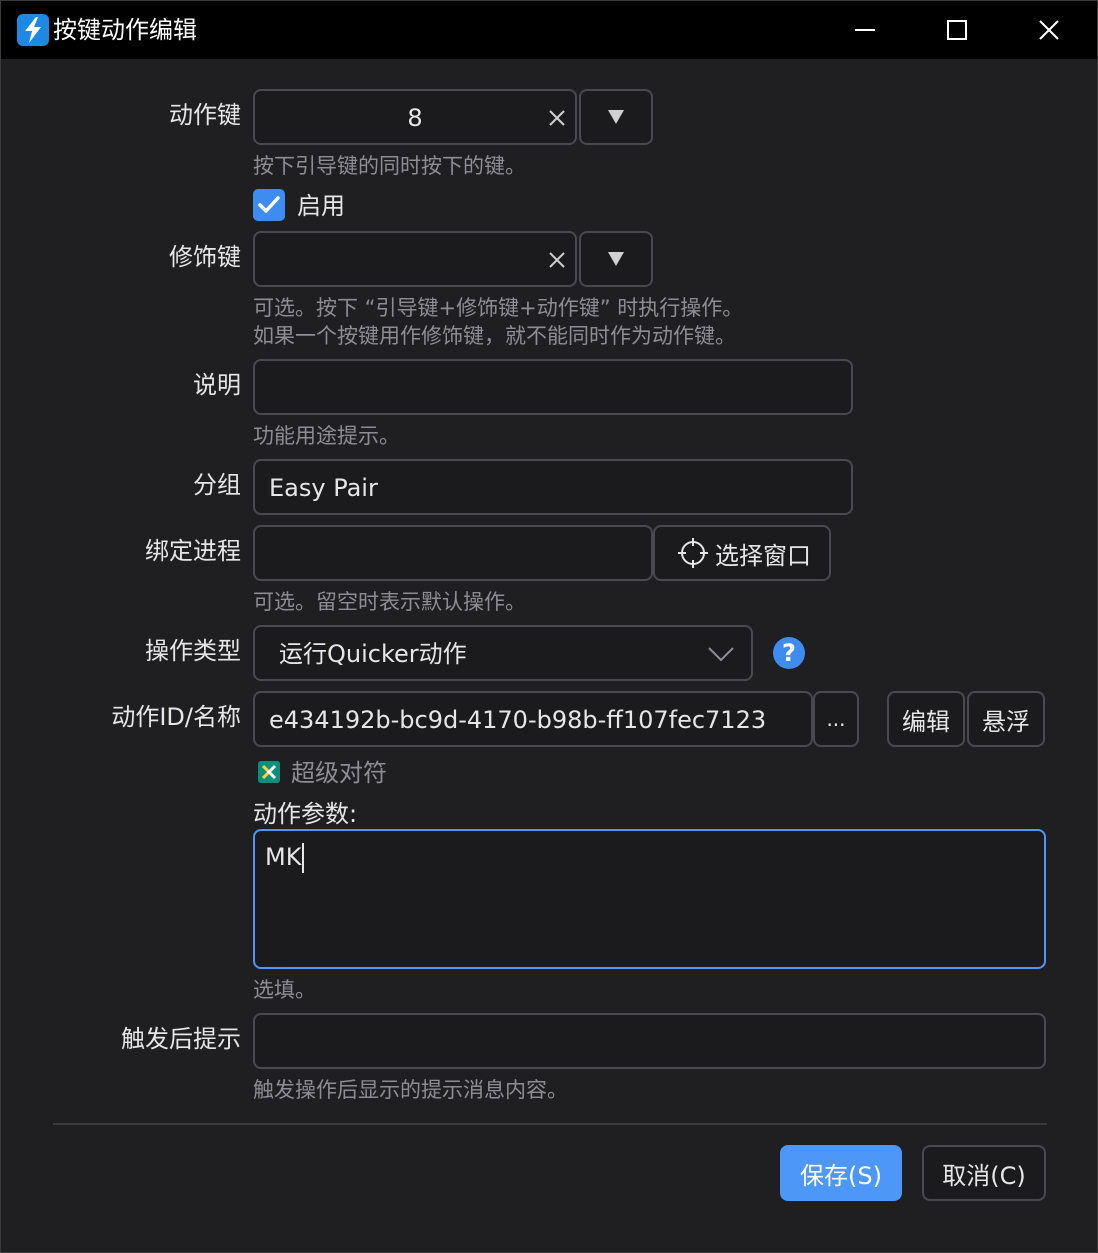 This screenshot has width=1098, height=1253. What do you see at coordinates (181, 1039) in the screenshot?
I see `after-trigger-tip-label: 触发后提示` at bounding box center [181, 1039].